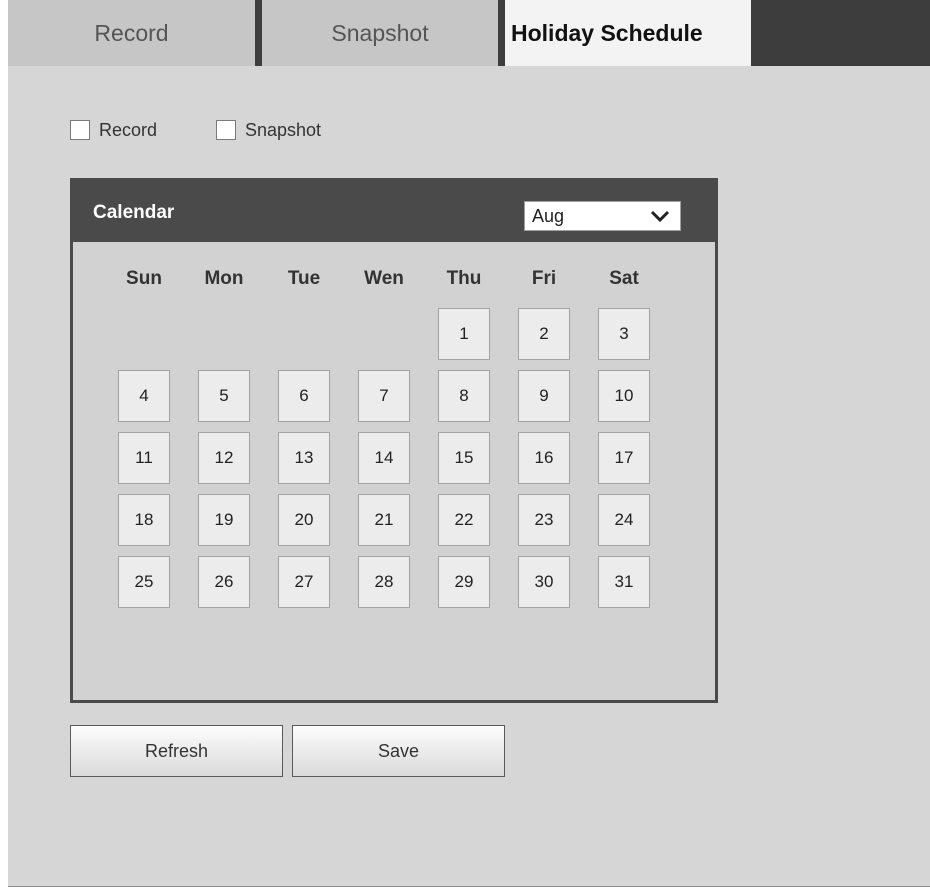  Describe the element at coordinates (544, 458) in the screenshot. I see `calendar-day-button: 16` at that location.